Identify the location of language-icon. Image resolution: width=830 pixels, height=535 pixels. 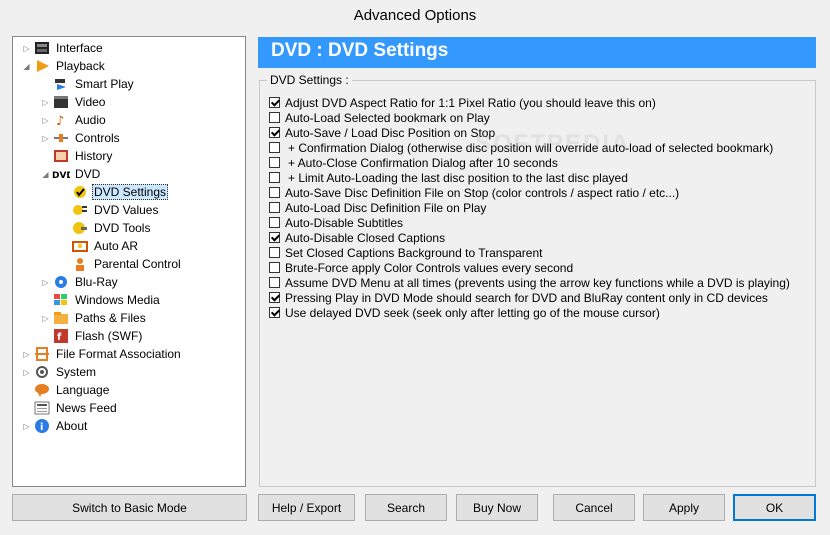
(42, 390).